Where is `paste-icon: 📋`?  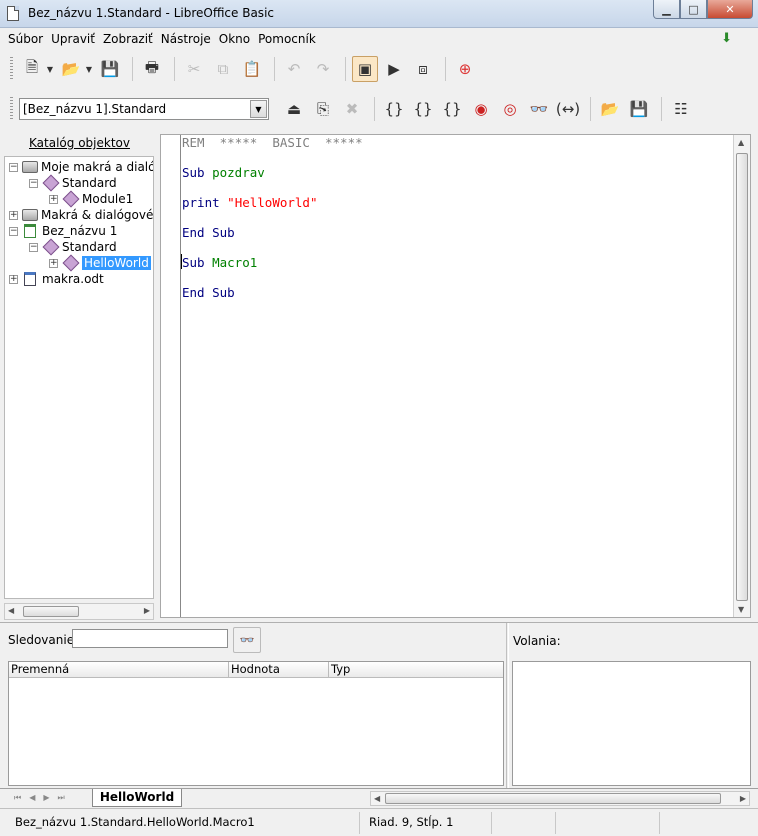
paste-icon: 📋 is located at coordinates (252, 69).